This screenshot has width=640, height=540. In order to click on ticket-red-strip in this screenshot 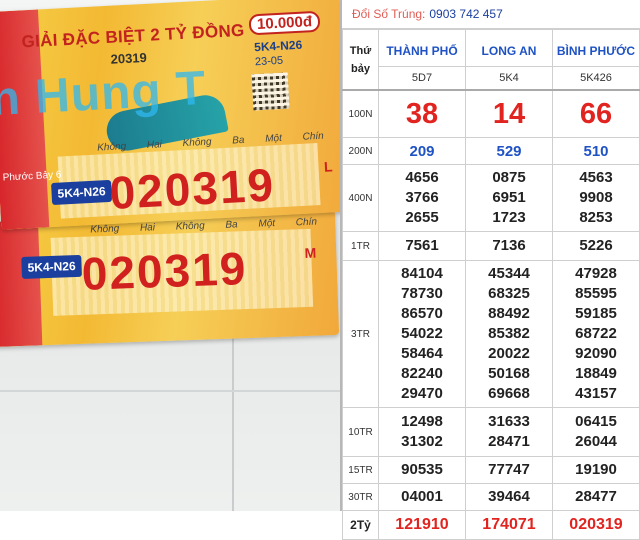, I will do `click(21, 283)`.